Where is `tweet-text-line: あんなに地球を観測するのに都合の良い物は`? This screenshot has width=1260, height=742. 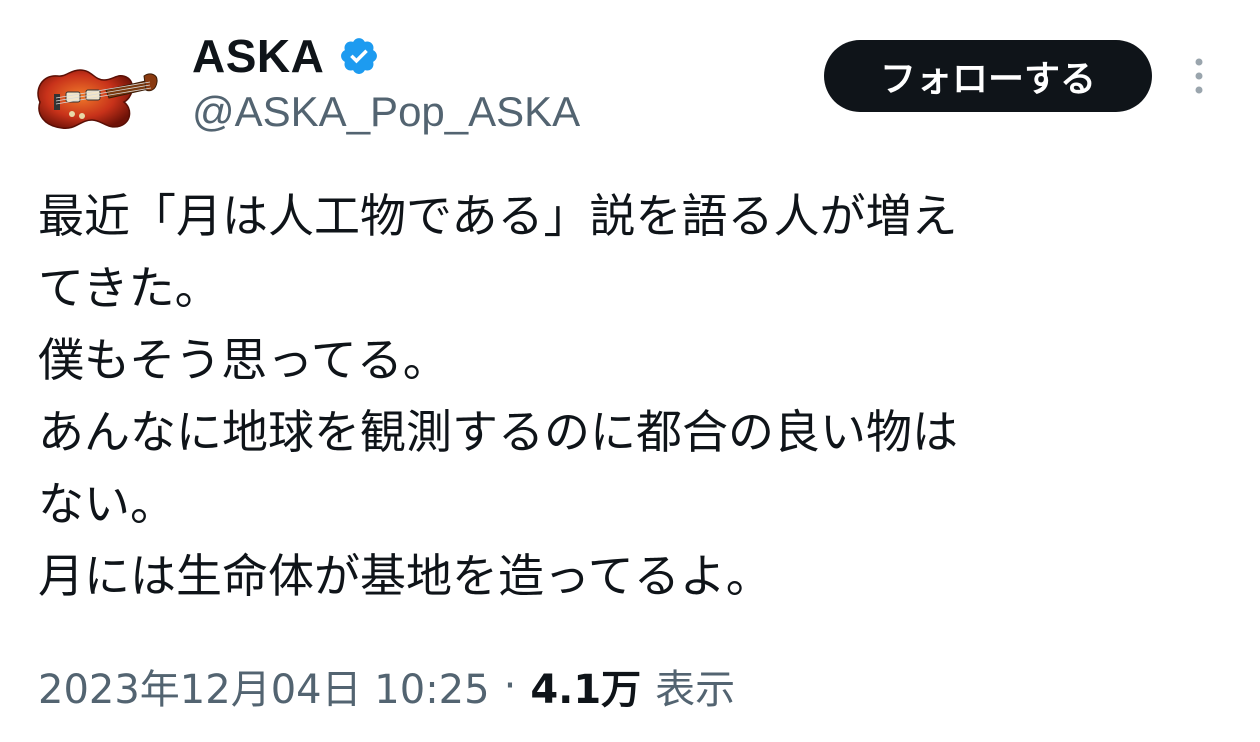 tweet-text-line: あんなに地球を観測するのに都合の良い物は is located at coordinates (498, 432).